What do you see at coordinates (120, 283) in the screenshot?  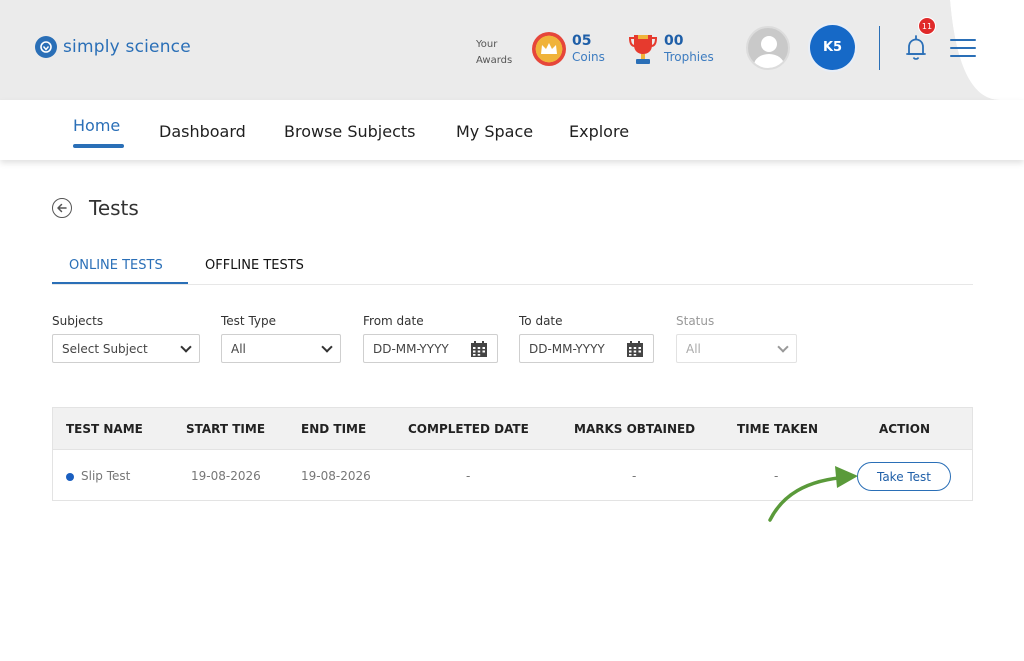 I see `tab-active-indicator` at bounding box center [120, 283].